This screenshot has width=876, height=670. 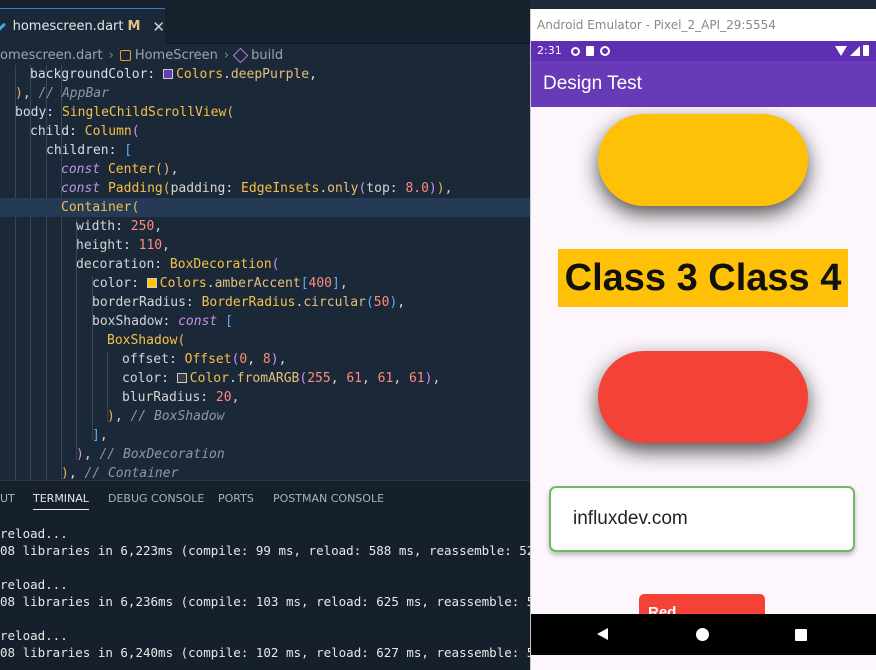 I want to click on code-line: body: SingleChildScrollView(, so click(x=125, y=112).